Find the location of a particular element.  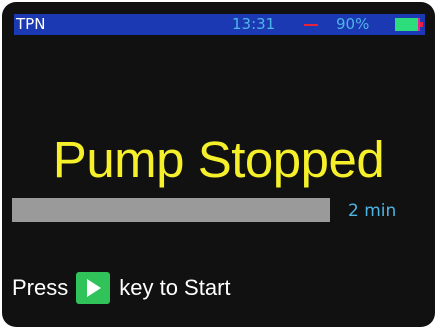

play-key-icon is located at coordinates (93, 288).